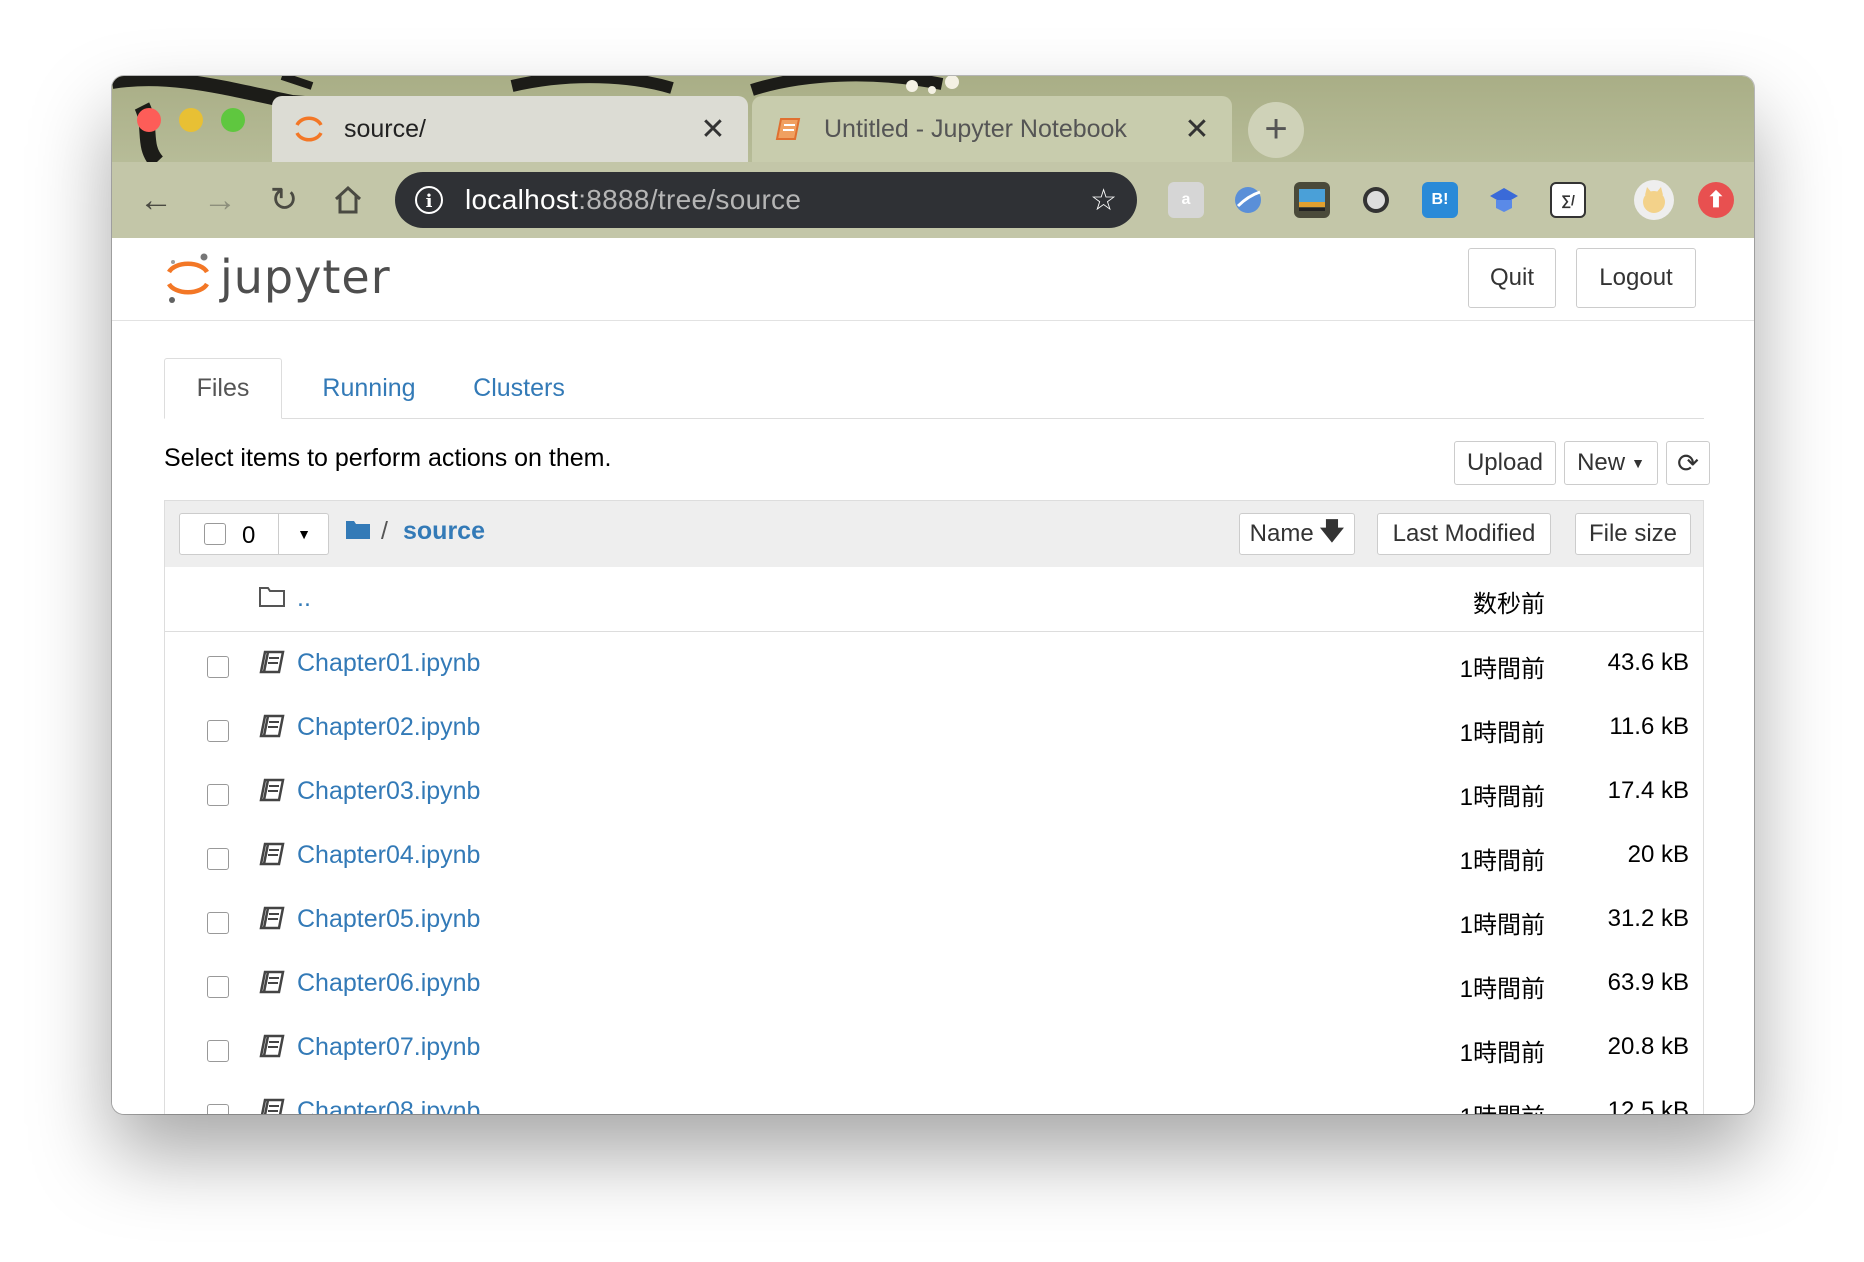  I want to click on folder-outline-icon, so click(272, 598).